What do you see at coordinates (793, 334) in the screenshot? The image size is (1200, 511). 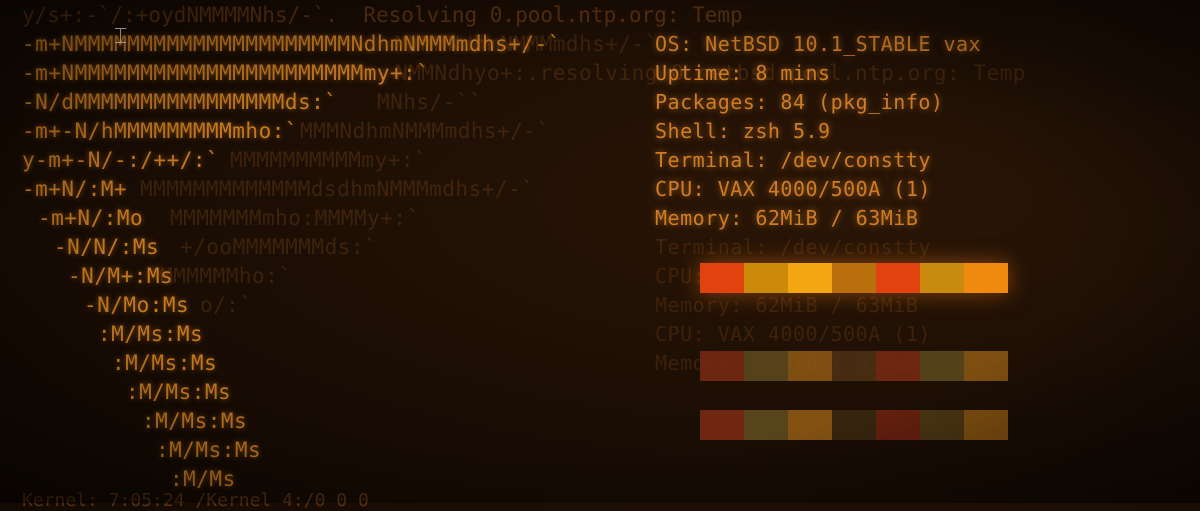 I see `ghost-cpu-line-2: CPU: VAX 4000/500A (1)` at bounding box center [793, 334].